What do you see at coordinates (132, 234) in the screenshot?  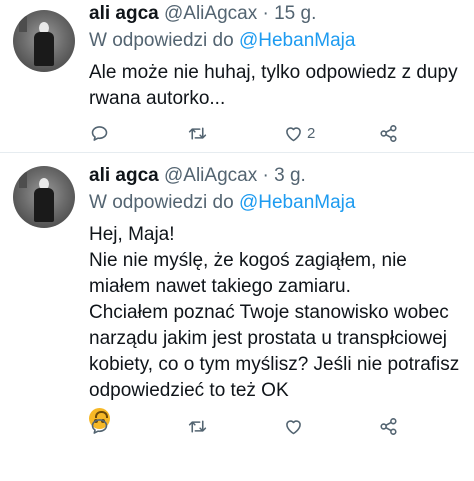 I see `tweet-text-line: Hej, Maja!` at bounding box center [132, 234].